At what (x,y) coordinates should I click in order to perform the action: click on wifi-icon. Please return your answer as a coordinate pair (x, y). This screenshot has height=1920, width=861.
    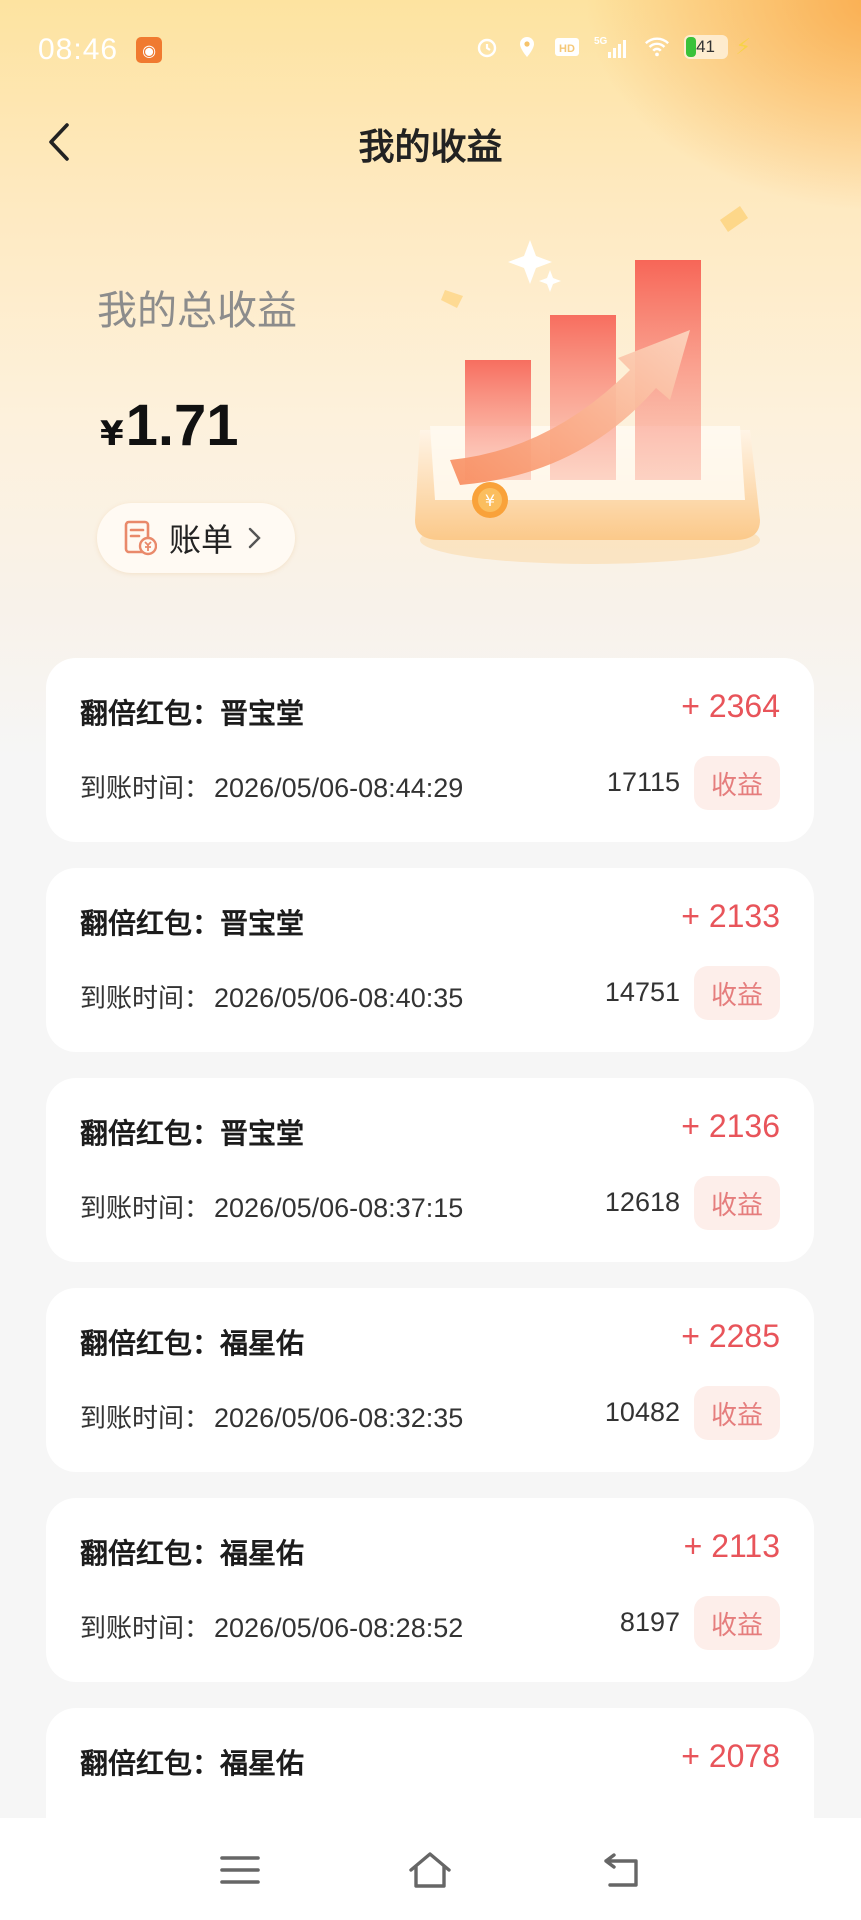
    Looking at the image, I should click on (657, 47).